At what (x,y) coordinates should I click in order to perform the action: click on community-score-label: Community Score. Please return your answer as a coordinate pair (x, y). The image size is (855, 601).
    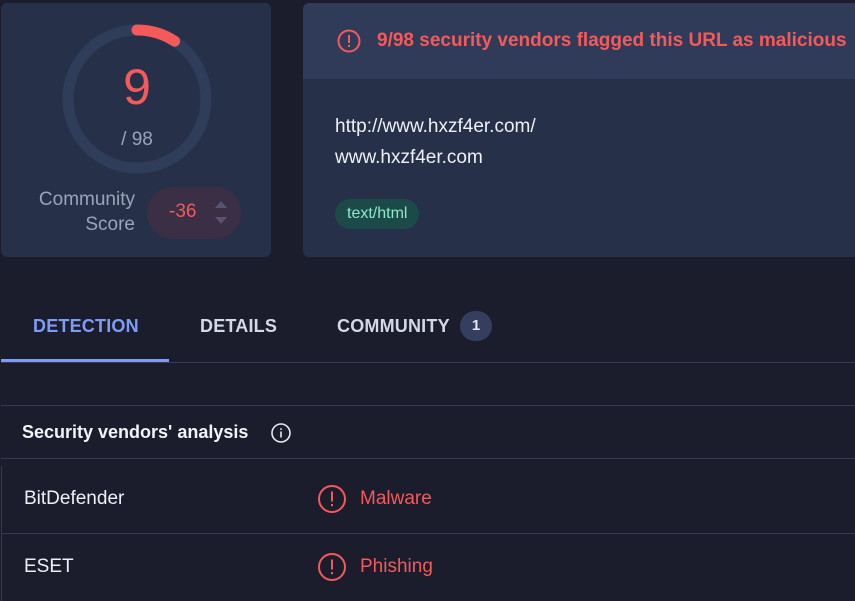
    Looking at the image, I should click on (80, 212).